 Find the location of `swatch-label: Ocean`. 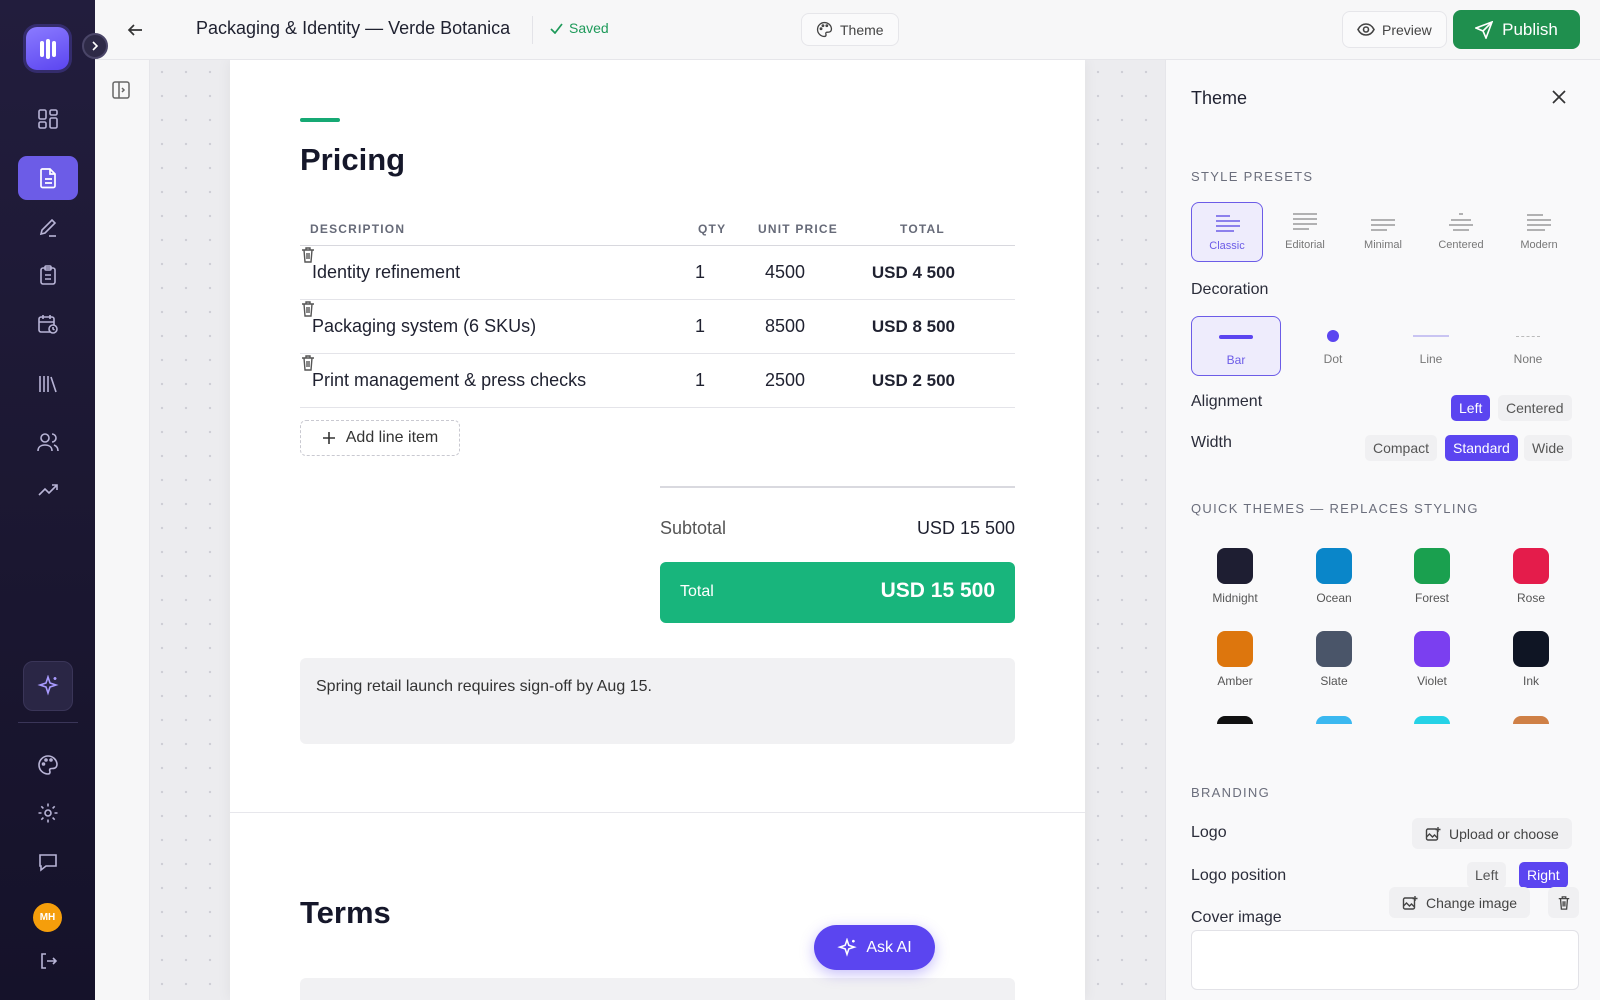

swatch-label: Ocean is located at coordinates (1334, 598).